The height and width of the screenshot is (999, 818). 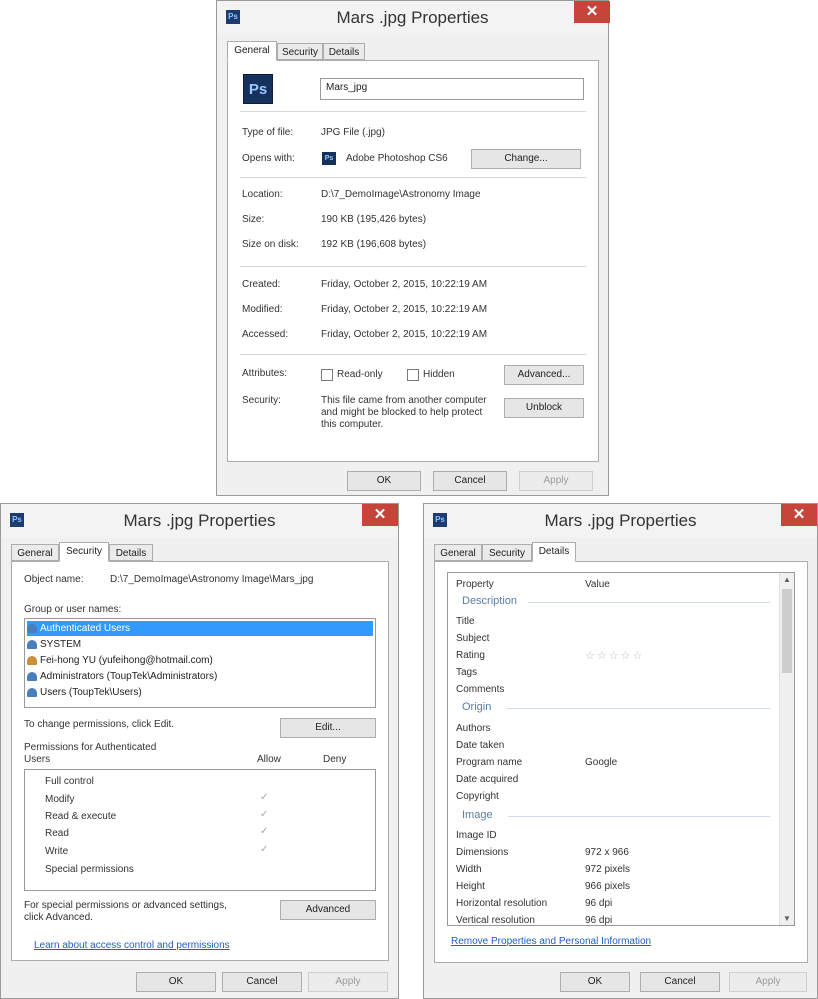 What do you see at coordinates (200, 676) in the screenshot?
I see `list-item: Administrators (ToupTek\Administrators)` at bounding box center [200, 676].